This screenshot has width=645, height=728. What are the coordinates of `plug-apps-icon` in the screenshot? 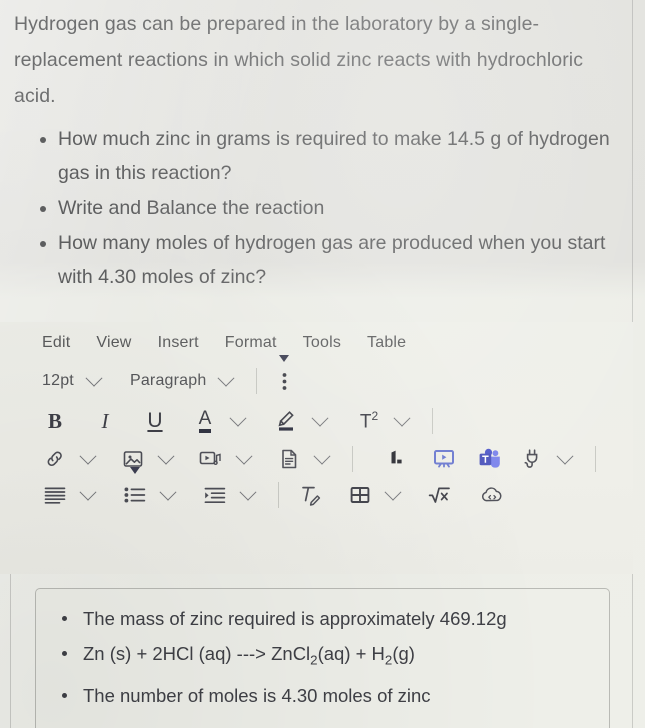 It's located at (531, 458).